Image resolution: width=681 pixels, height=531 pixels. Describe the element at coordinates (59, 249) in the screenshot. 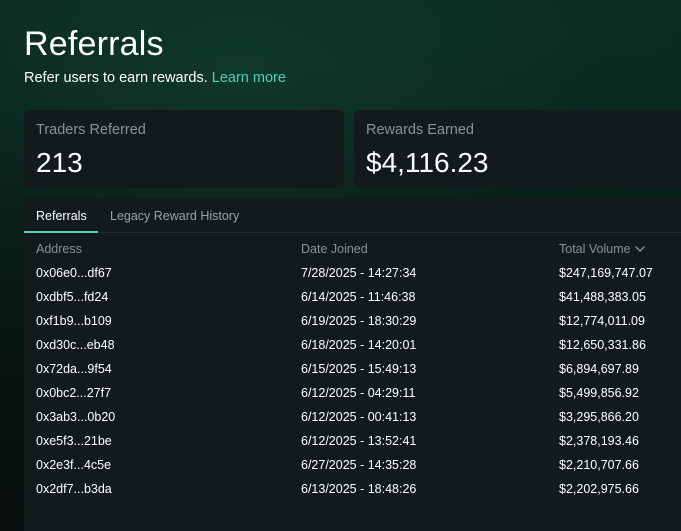

I see `column-header-address: Address` at that location.